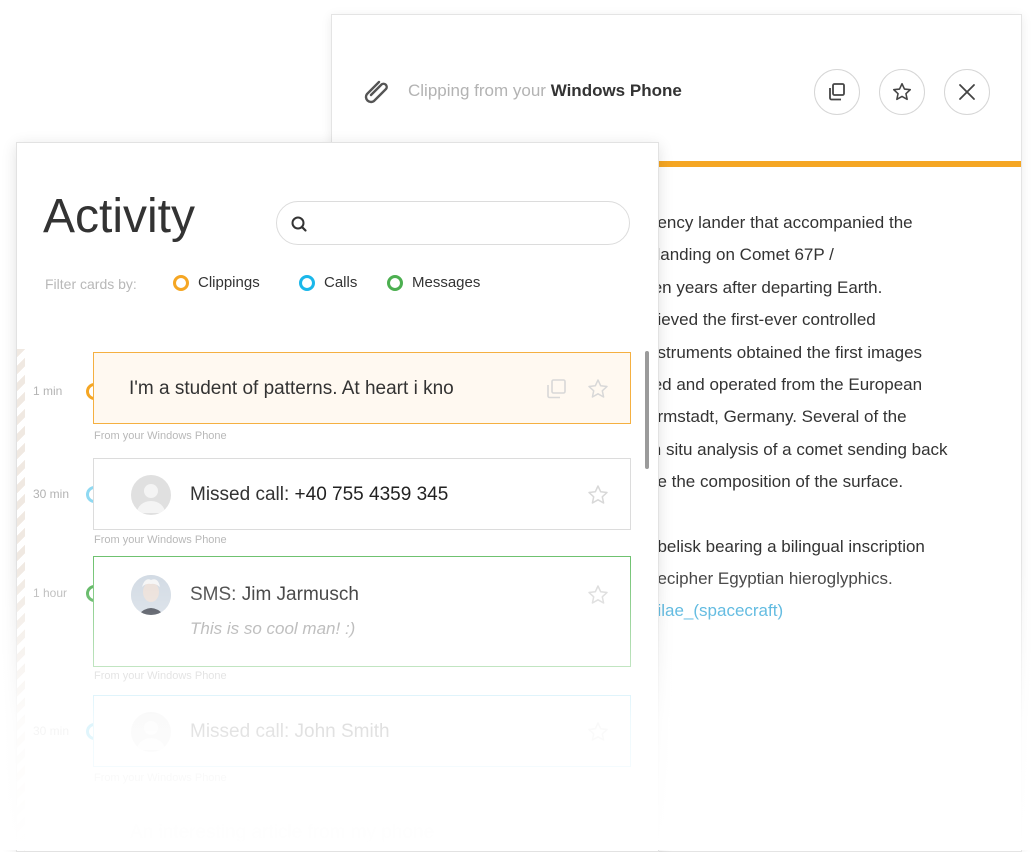 This screenshot has height=852, width=1032. I want to click on page-title: Activity, so click(119, 216).